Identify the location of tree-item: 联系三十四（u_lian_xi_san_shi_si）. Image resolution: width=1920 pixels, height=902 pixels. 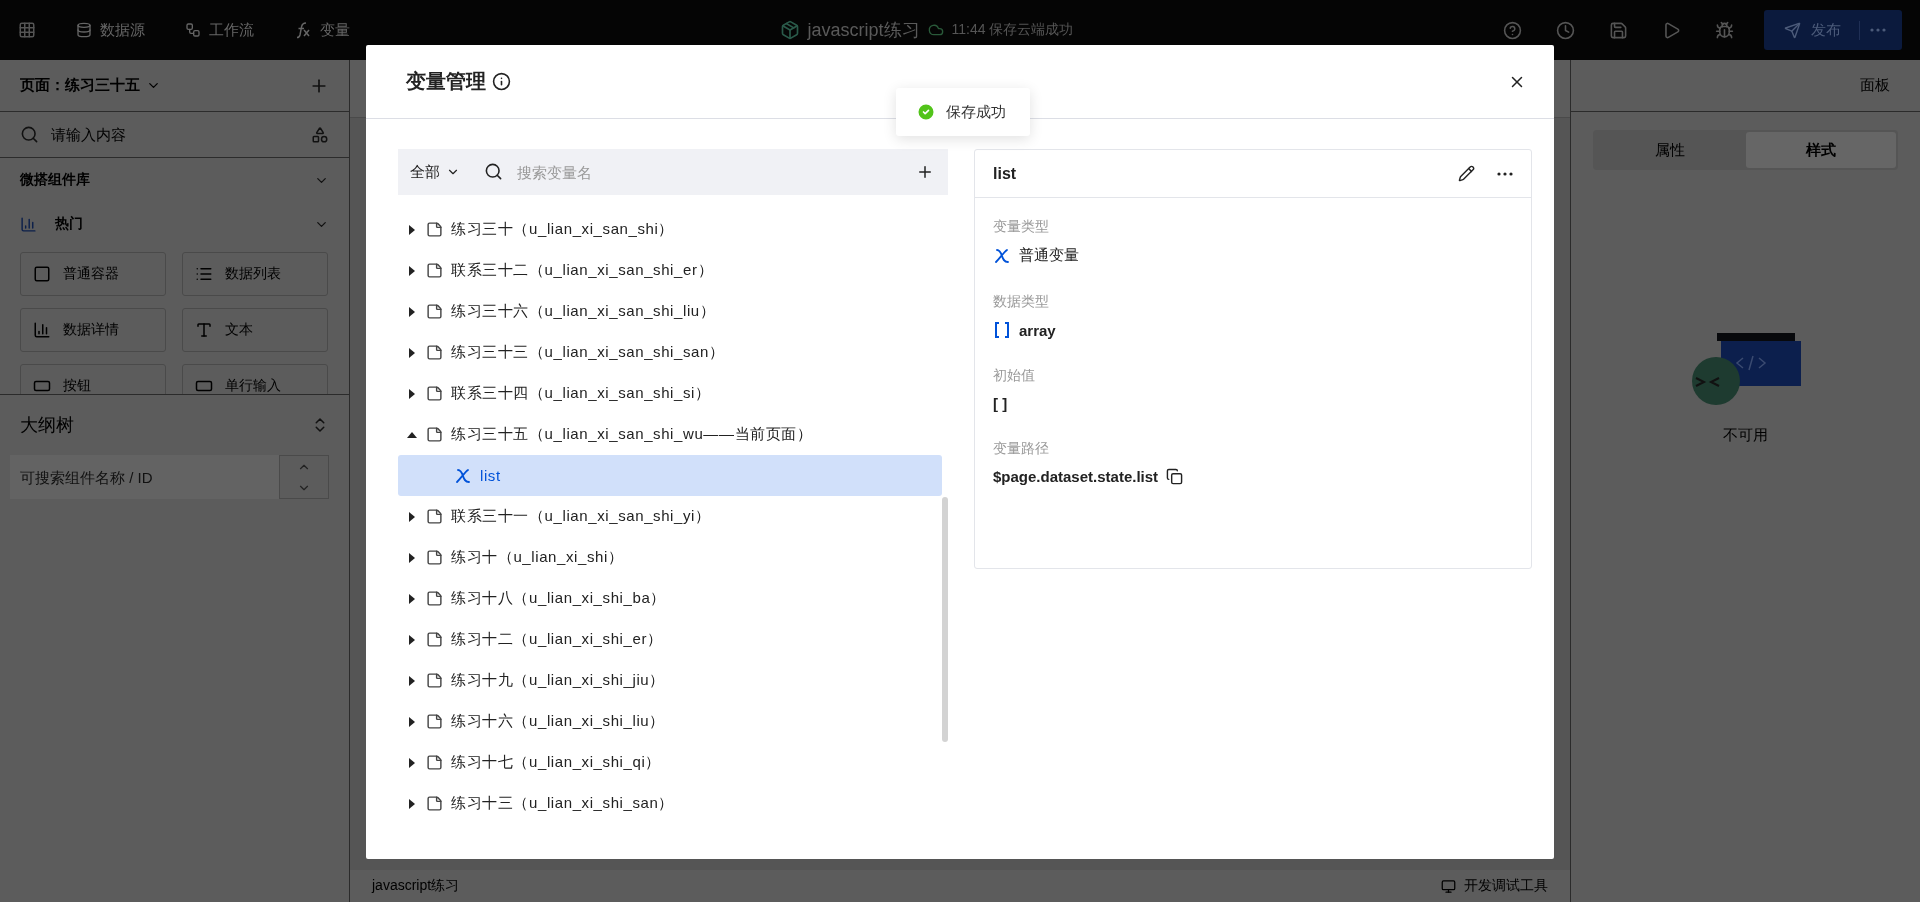
(670, 393).